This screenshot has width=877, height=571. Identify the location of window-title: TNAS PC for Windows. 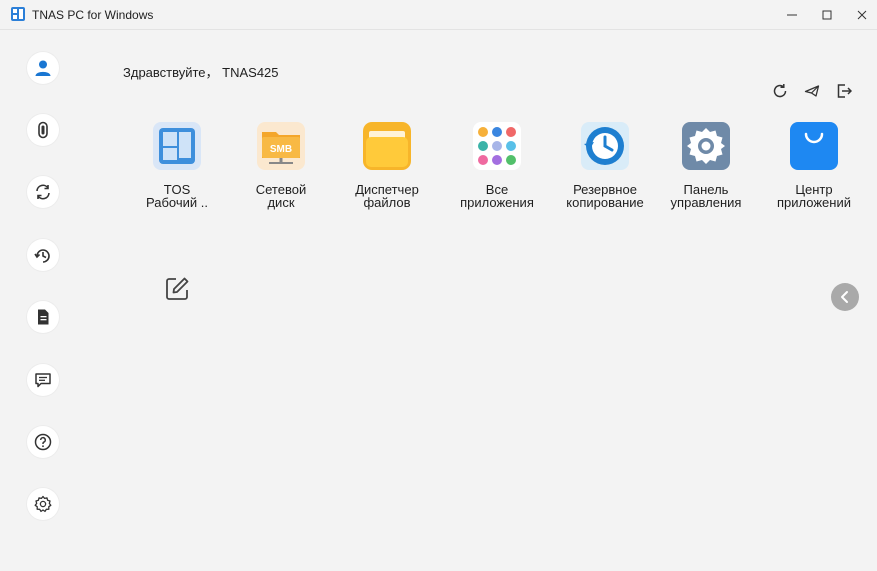
(93, 15).